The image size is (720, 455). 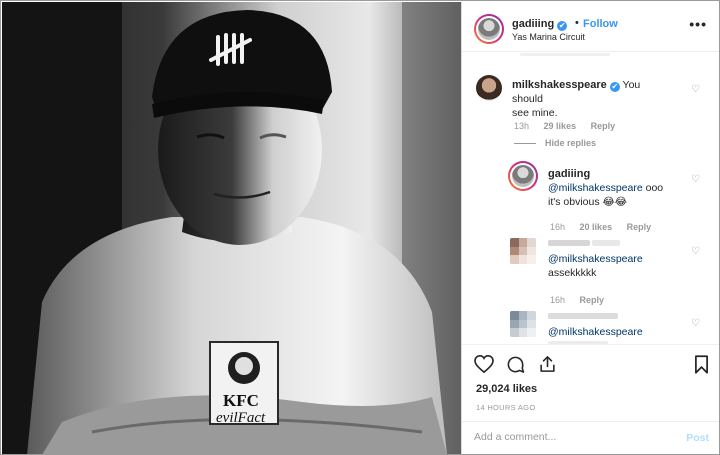 What do you see at coordinates (241, 400) in the screenshot?
I see `shirt-brand-text: KFC` at bounding box center [241, 400].